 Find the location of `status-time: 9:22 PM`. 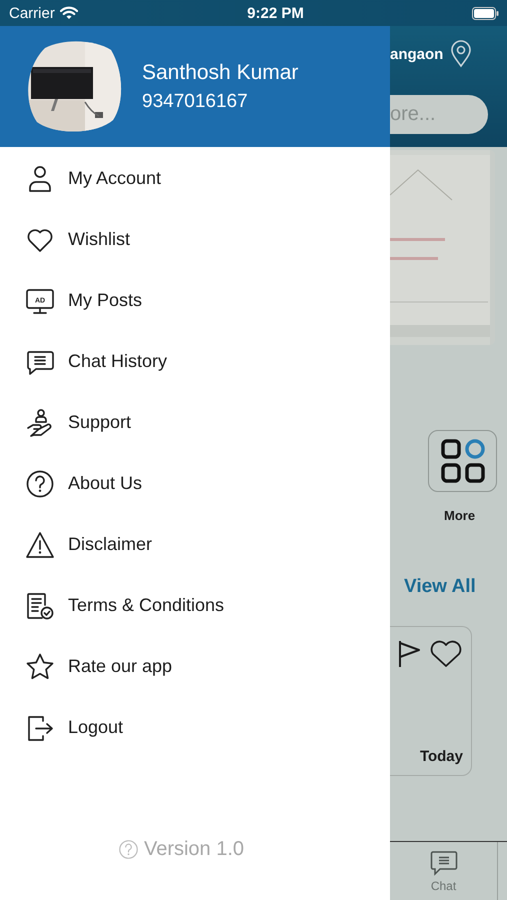

status-time: 9:22 PM is located at coordinates (275, 13).